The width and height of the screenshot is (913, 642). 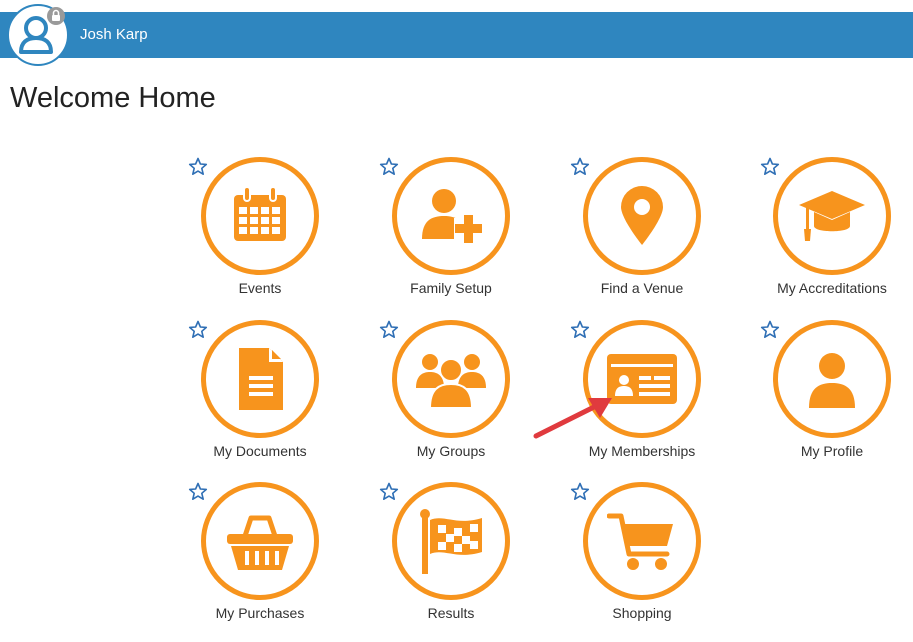 What do you see at coordinates (451, 381) in the screenshot?
I see `group-icon` at bounding box center [451, 381].